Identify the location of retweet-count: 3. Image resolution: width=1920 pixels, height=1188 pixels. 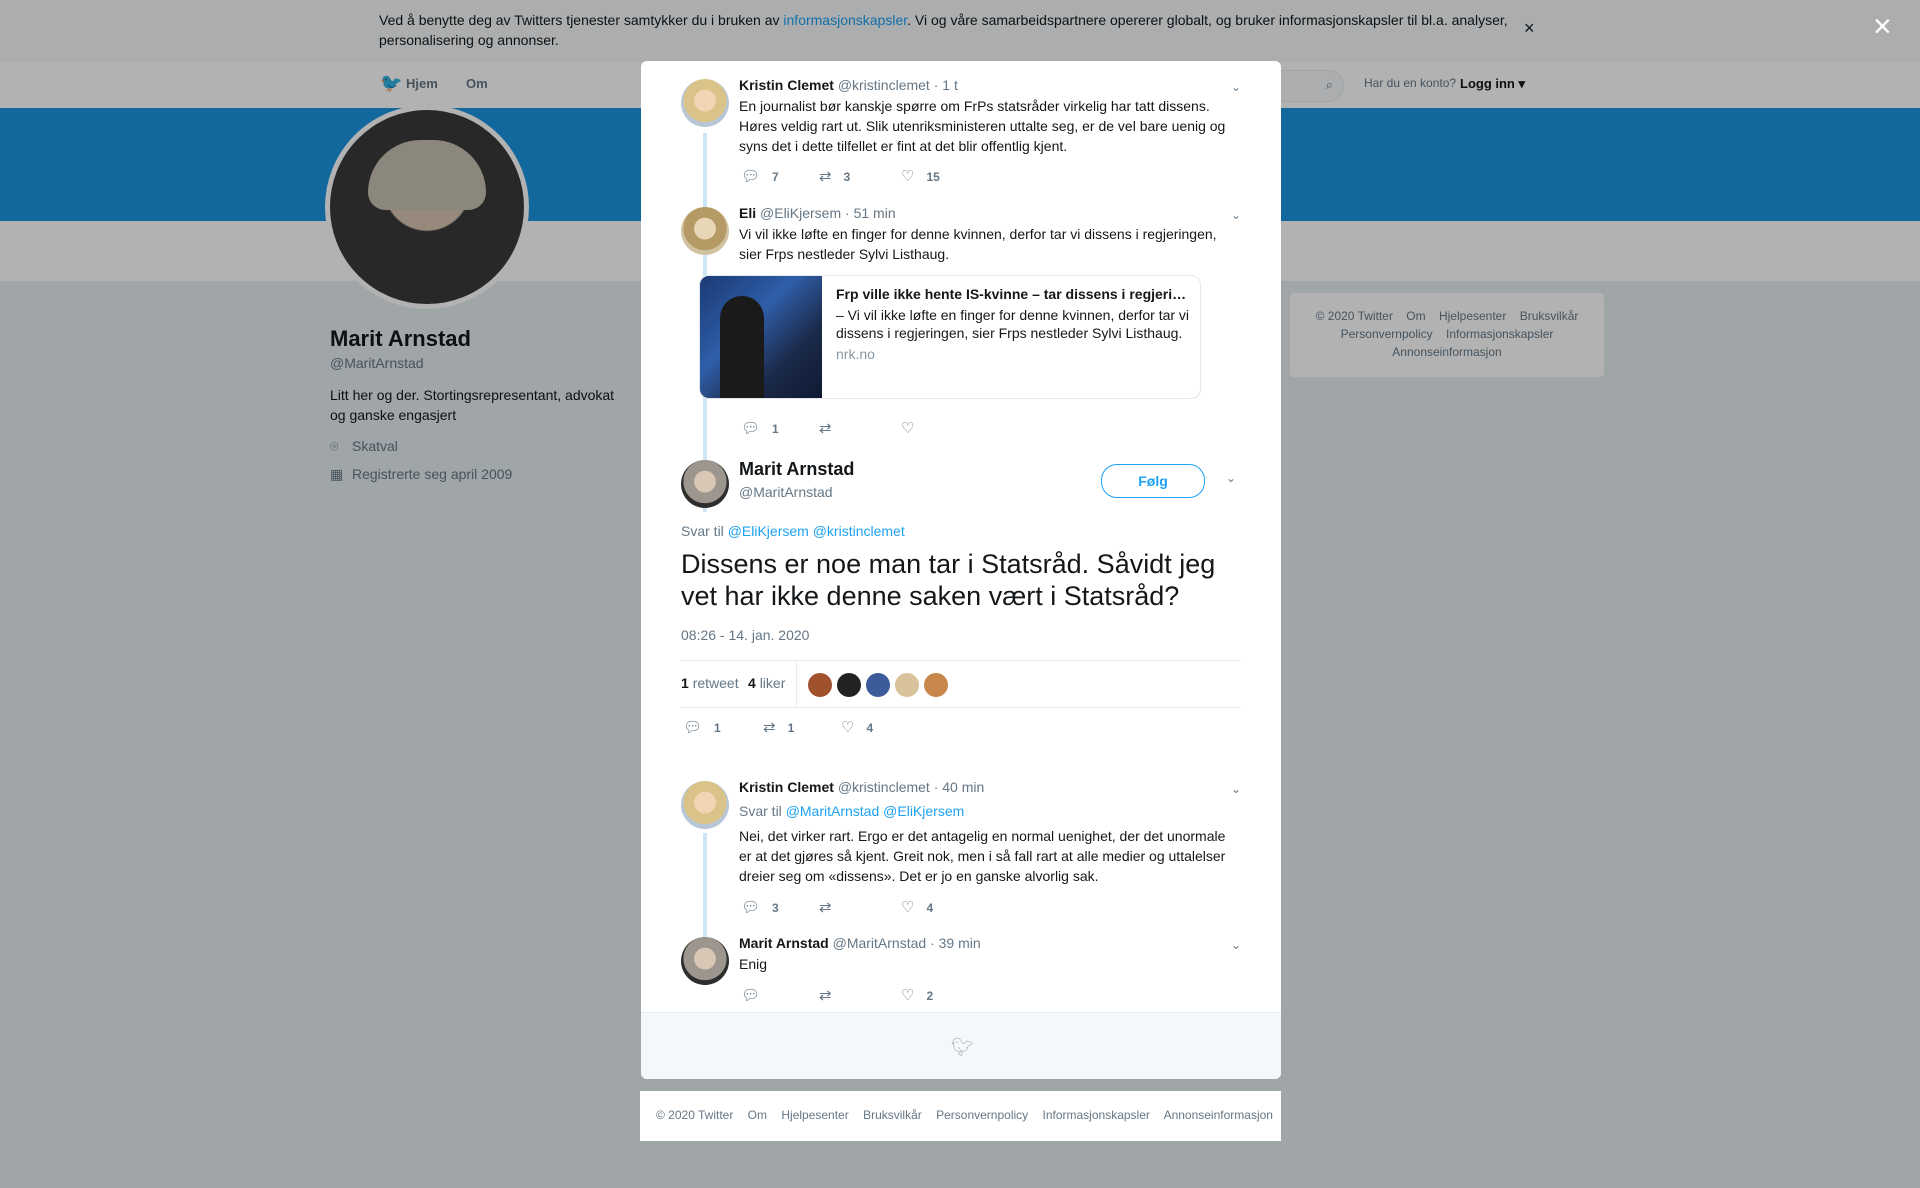
(847, 177).